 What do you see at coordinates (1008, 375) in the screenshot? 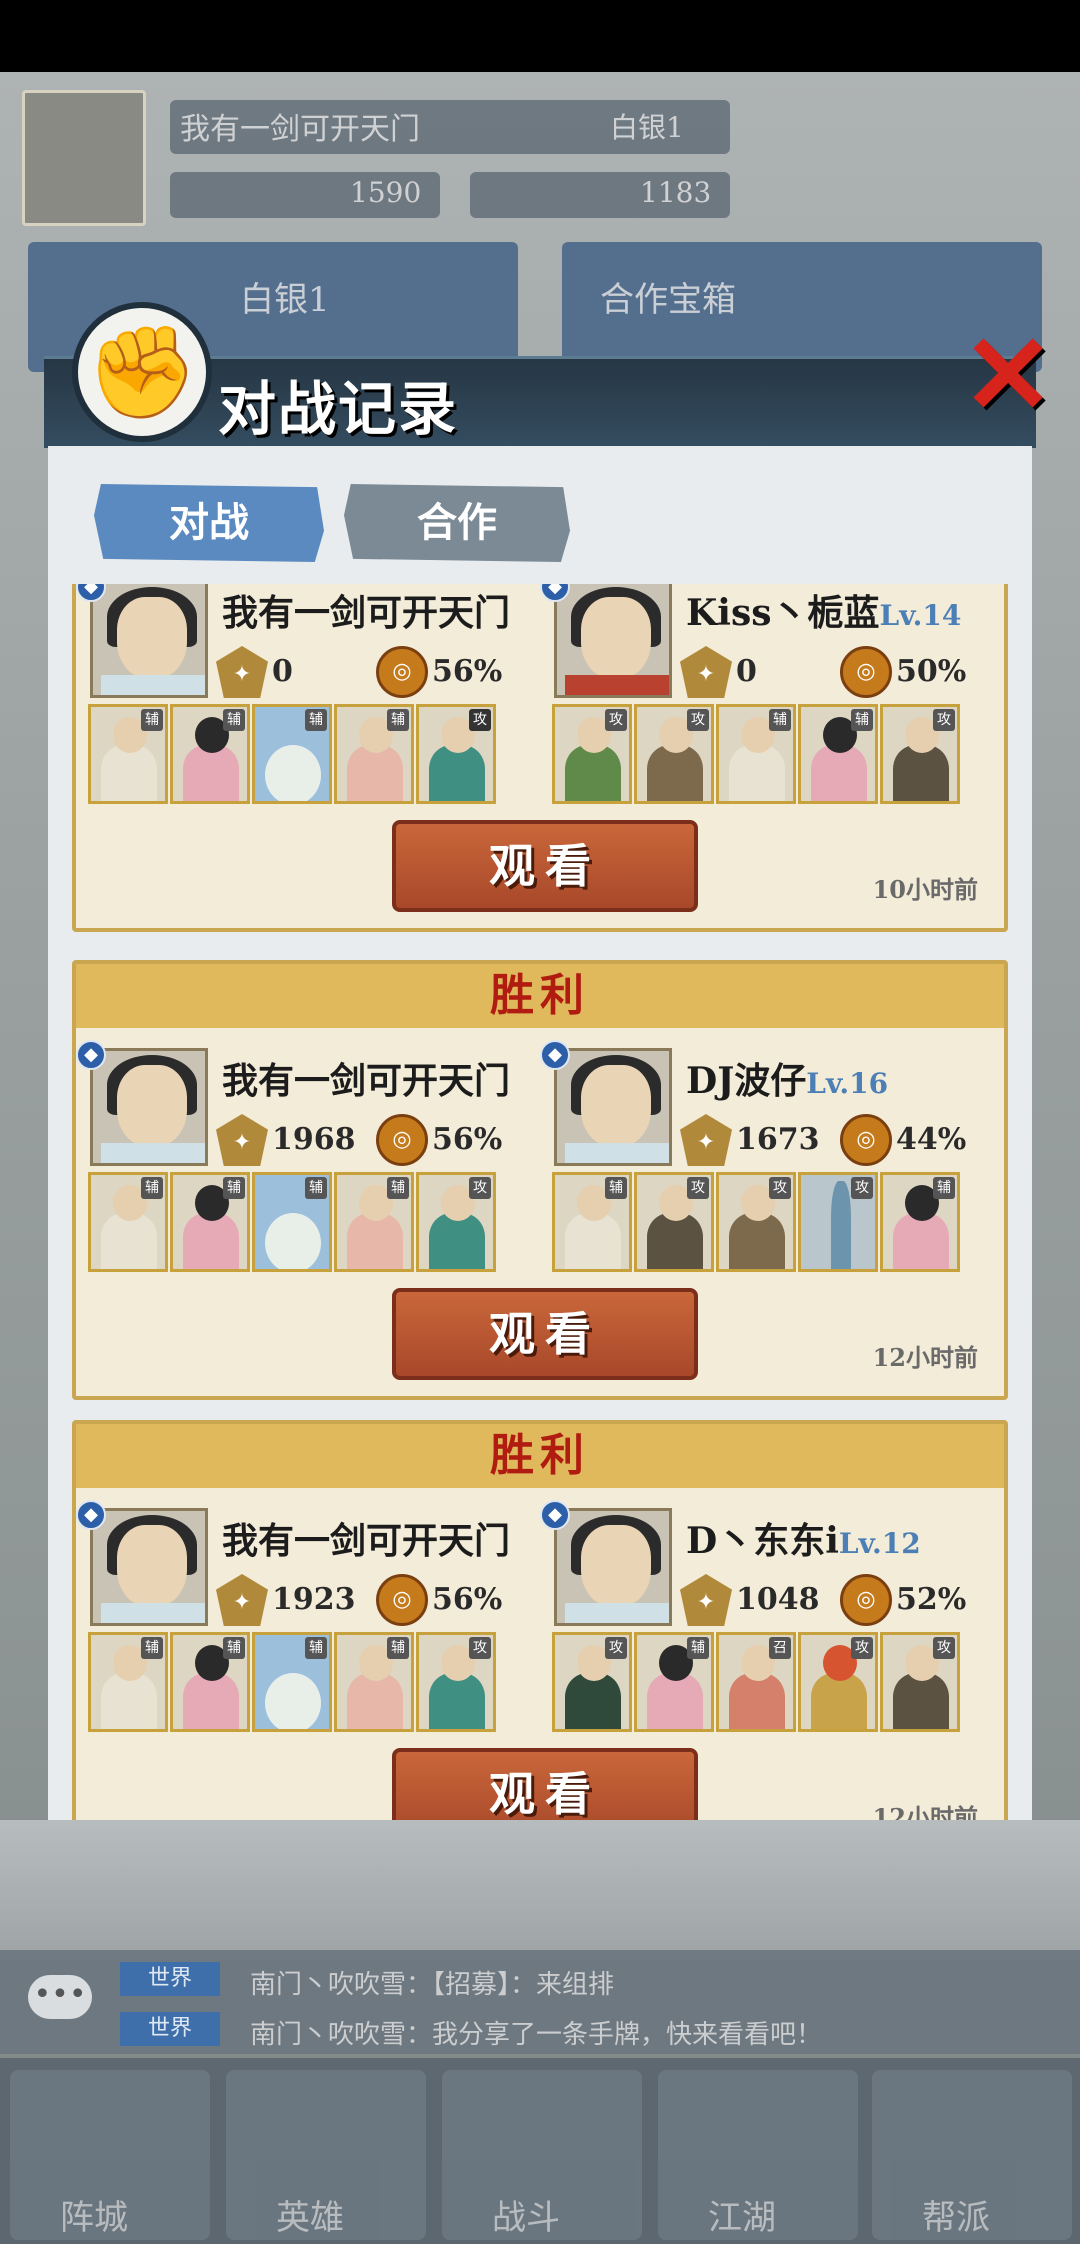
I see `close-button: ✕` at bounding box center [1008, 375].